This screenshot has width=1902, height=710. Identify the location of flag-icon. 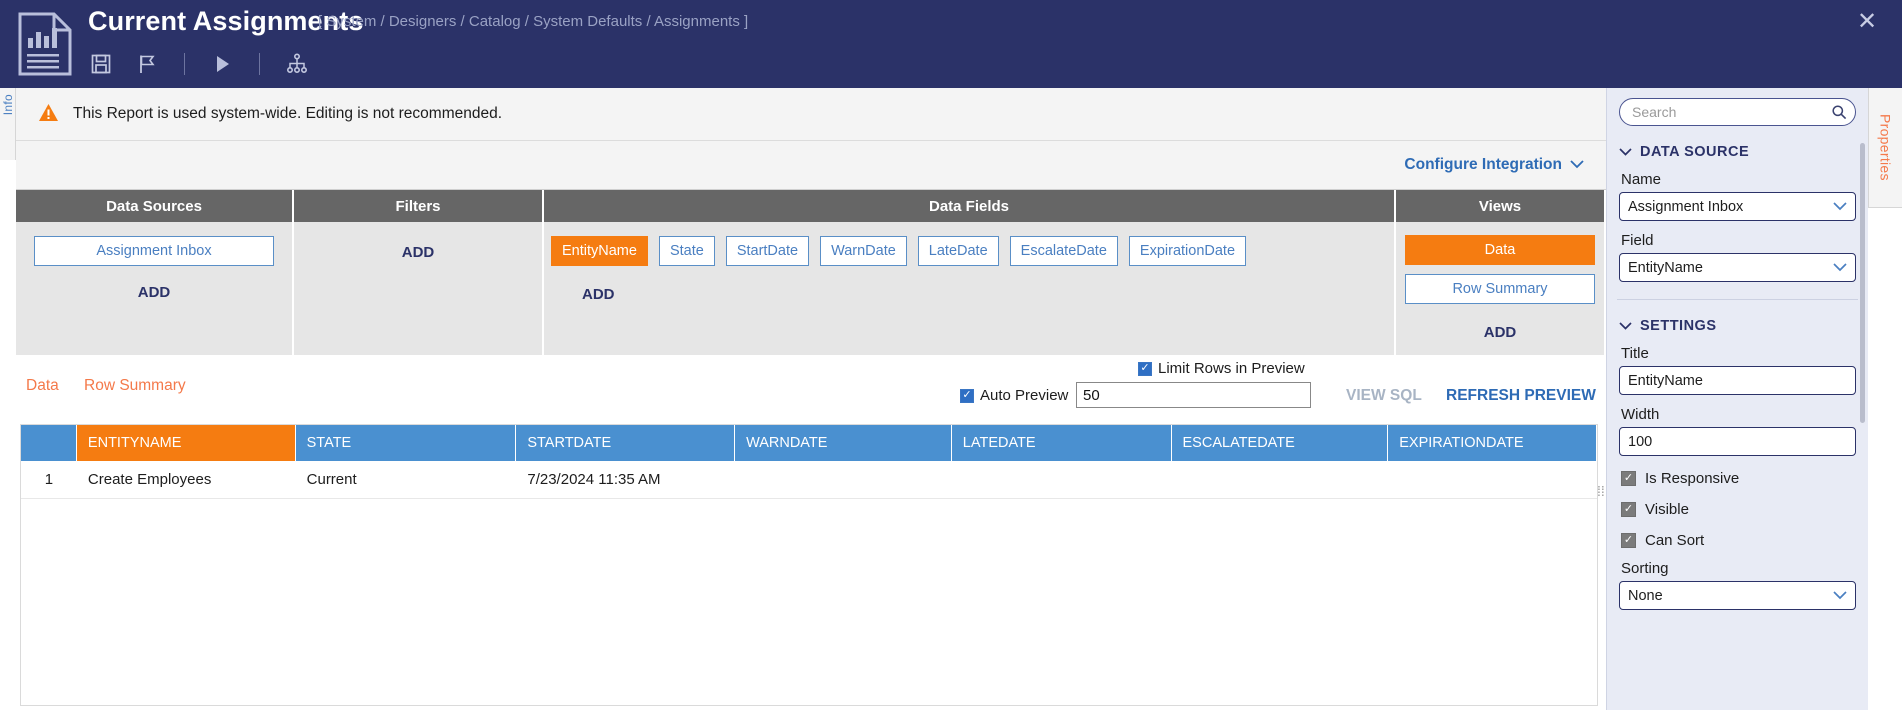
(147, 64).